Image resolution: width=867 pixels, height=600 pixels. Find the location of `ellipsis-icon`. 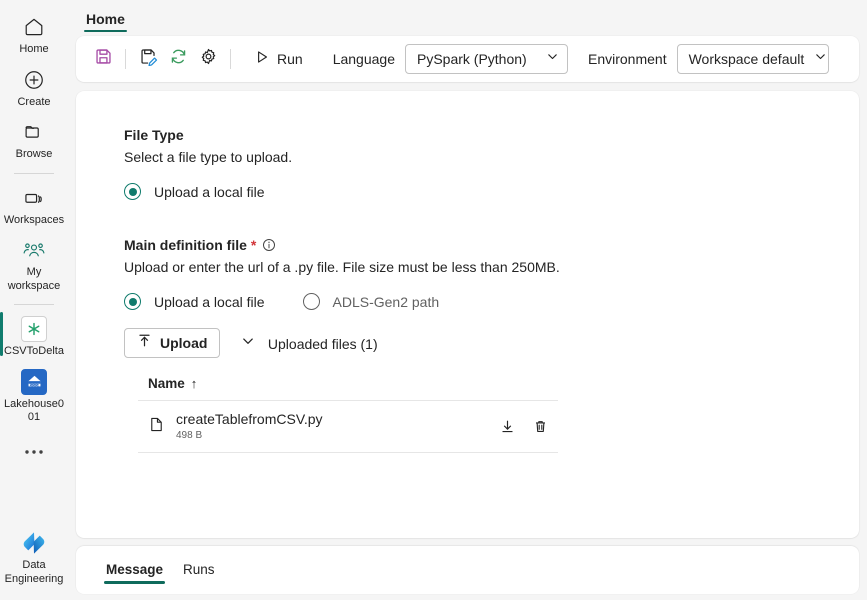

ellipsis-icon is located at coordinates (34, 452).